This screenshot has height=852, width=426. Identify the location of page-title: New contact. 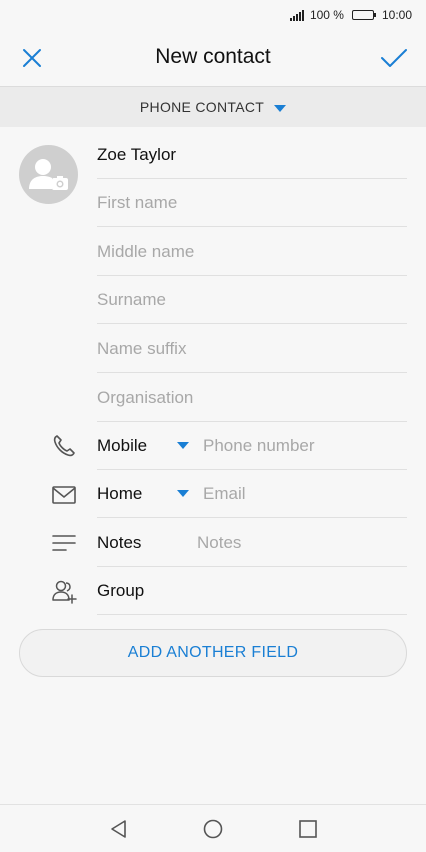
(213, 56).